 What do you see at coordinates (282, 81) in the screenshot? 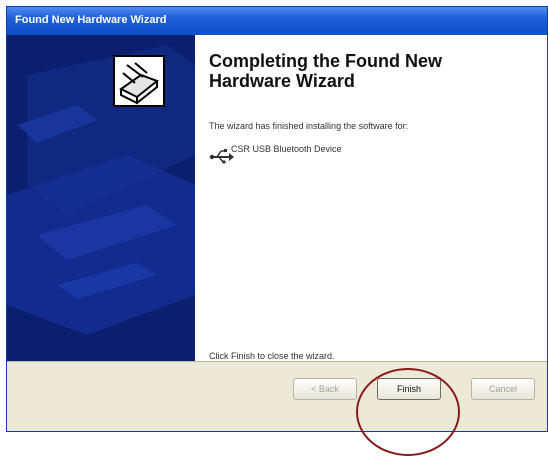
I see `page-title-line2: Hardware Wizard` at bounding box center [282, 81].